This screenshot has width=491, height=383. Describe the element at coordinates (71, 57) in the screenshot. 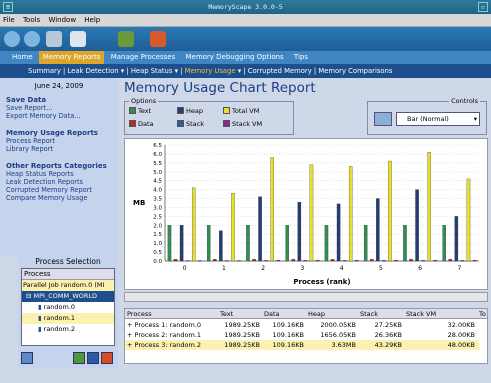

I see `tab-memory-reports: Memory Reports` at that location.